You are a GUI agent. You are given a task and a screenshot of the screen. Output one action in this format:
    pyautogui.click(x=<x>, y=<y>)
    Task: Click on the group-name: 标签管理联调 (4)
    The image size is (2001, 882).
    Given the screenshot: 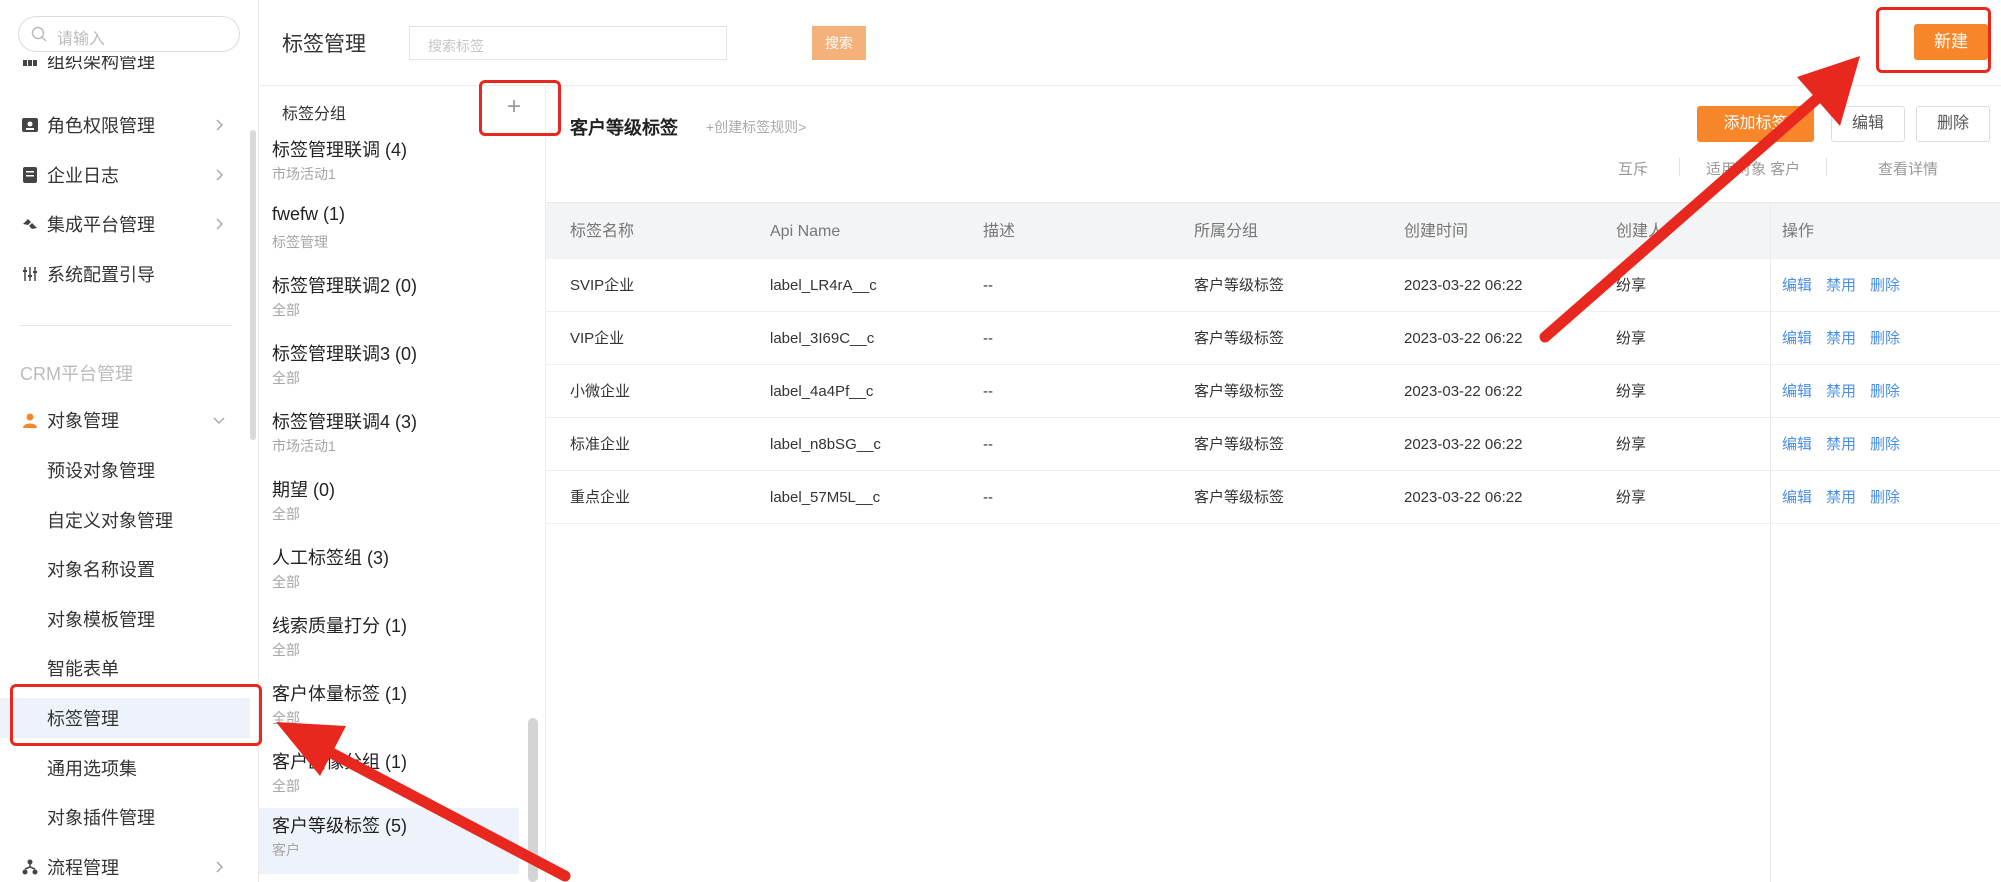 What is the action you would take?
    pyautogui.click(x=339, y=150)
    